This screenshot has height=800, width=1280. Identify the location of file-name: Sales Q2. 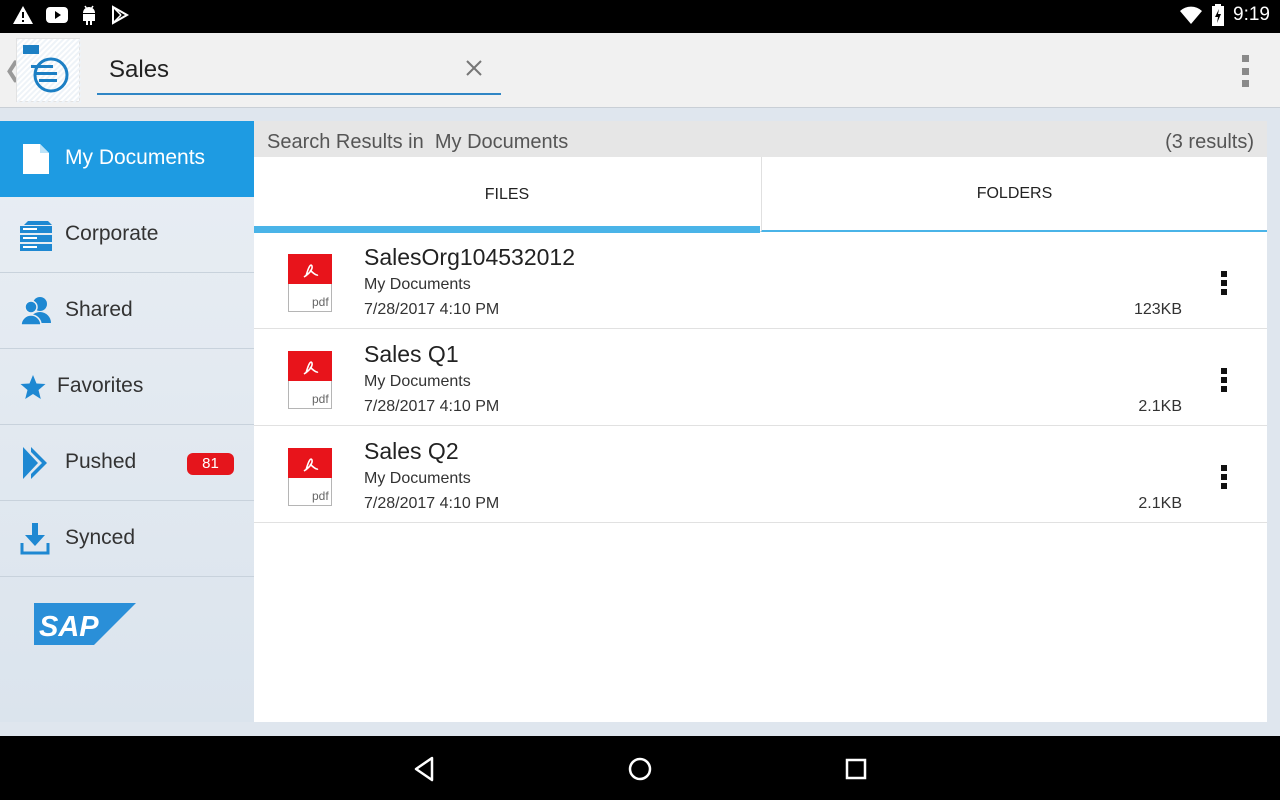
(411, 451).